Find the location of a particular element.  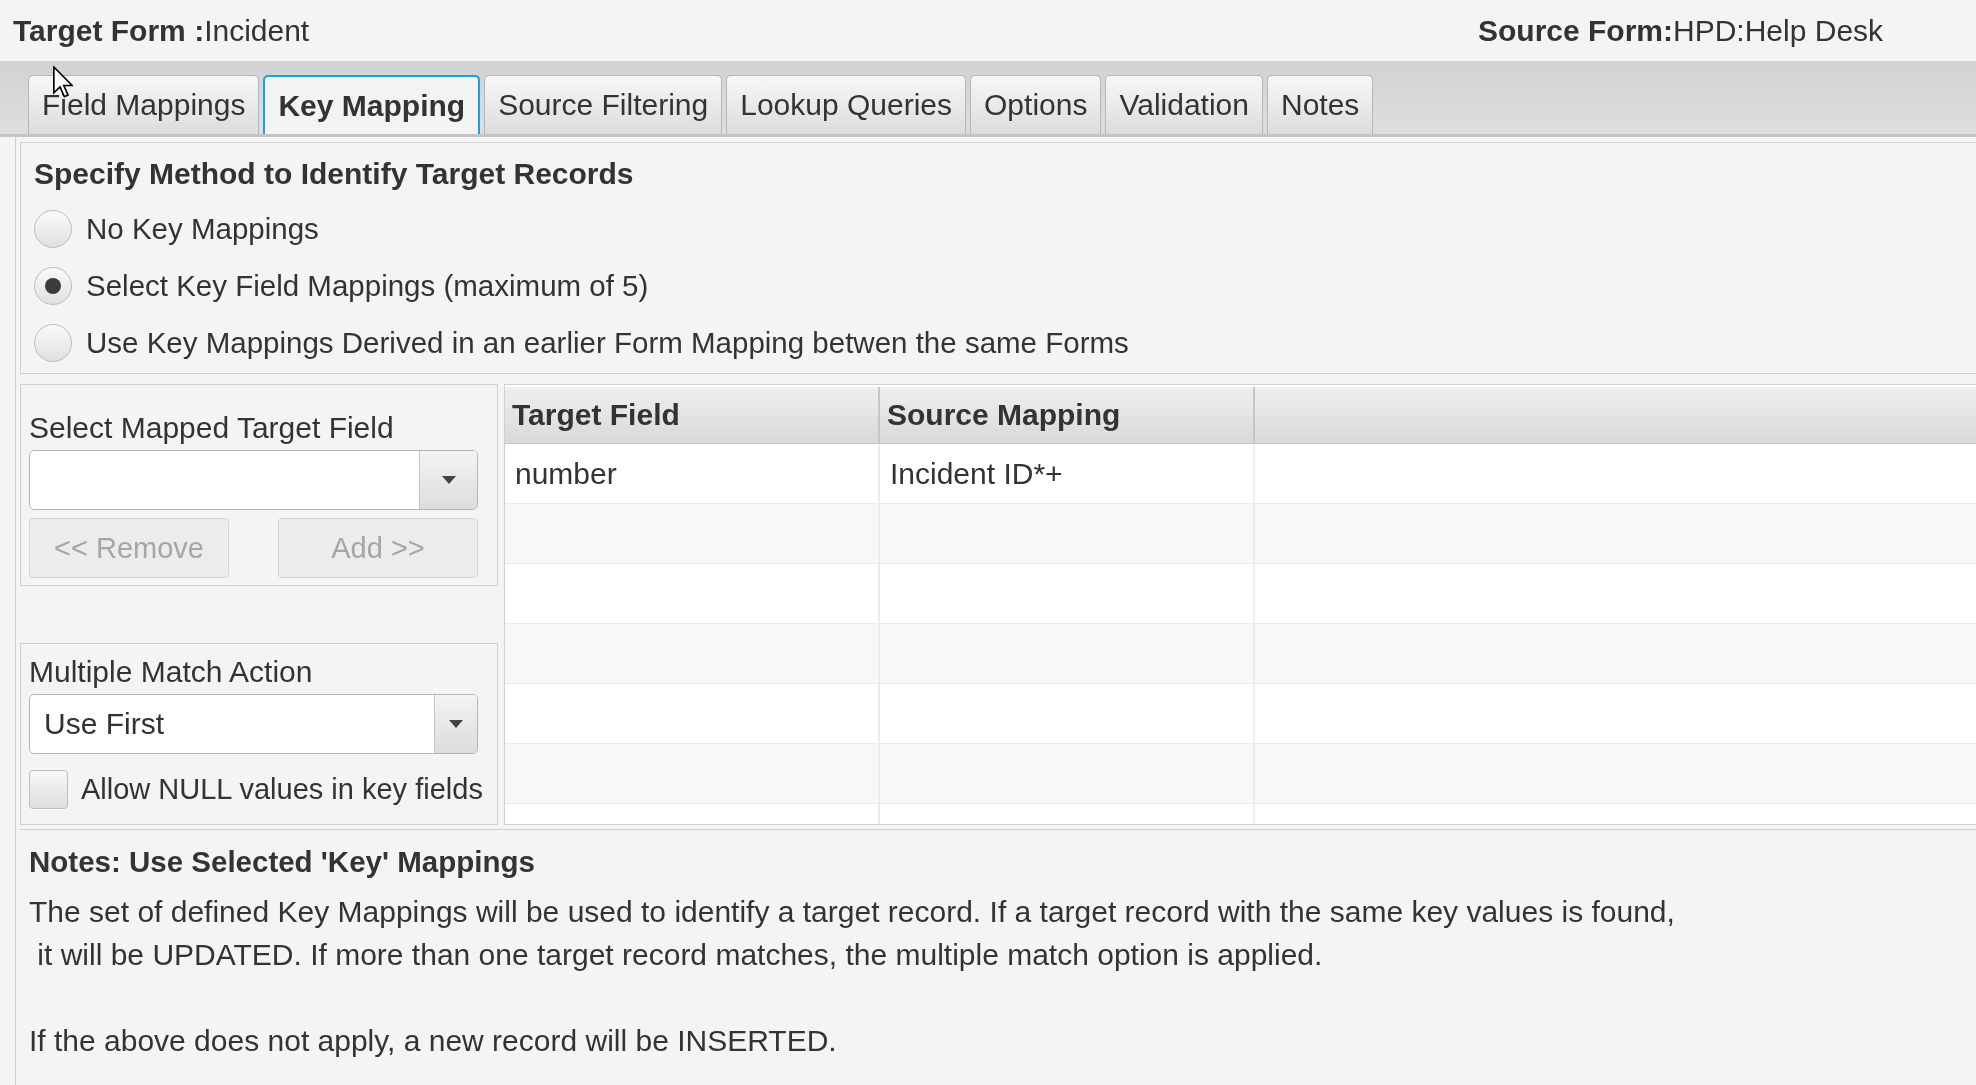

tab: Field Mappings is located at coordinates (144, 104).